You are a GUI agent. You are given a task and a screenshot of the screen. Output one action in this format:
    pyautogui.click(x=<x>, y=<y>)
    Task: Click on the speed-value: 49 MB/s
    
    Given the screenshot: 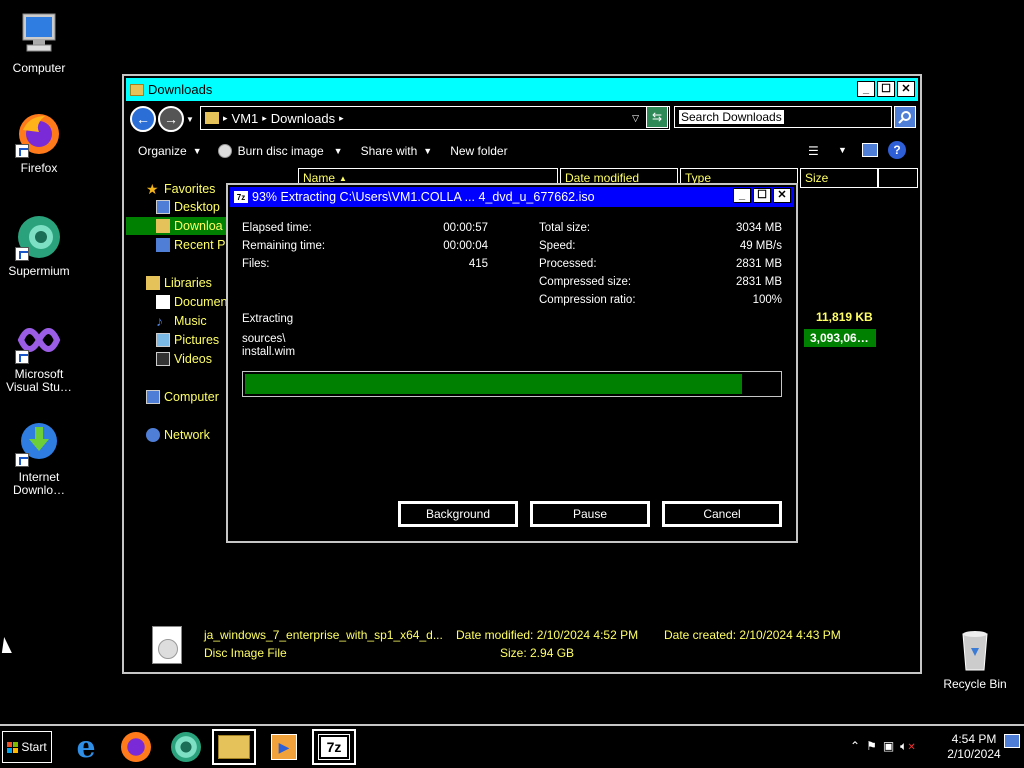 What is the action you would take?
    pyautogui.click(x=760, y=246)
    